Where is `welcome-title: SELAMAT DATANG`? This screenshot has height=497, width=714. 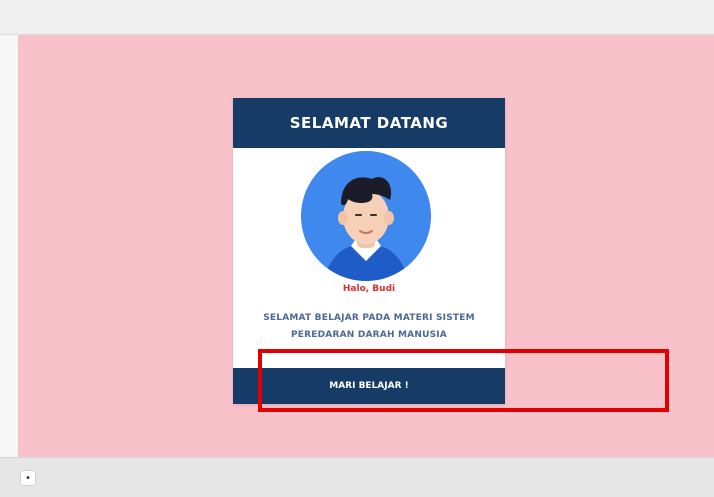 welcome-title: SELAMAT DATANG is located at coordinates (369, 123).